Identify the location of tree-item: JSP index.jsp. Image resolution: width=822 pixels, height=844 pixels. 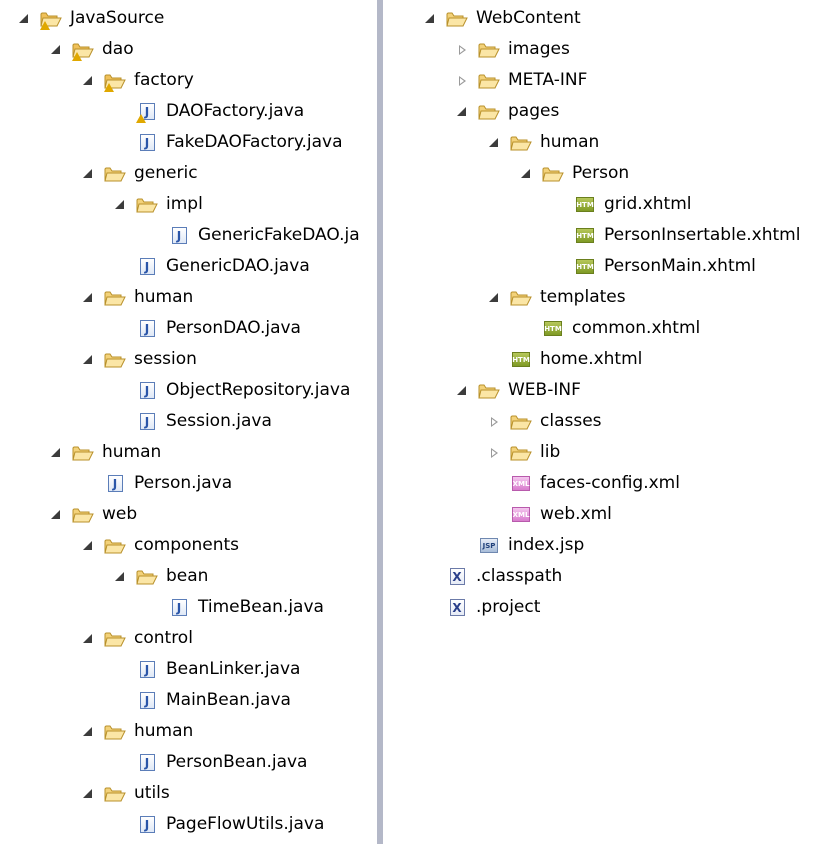
(520, 545).